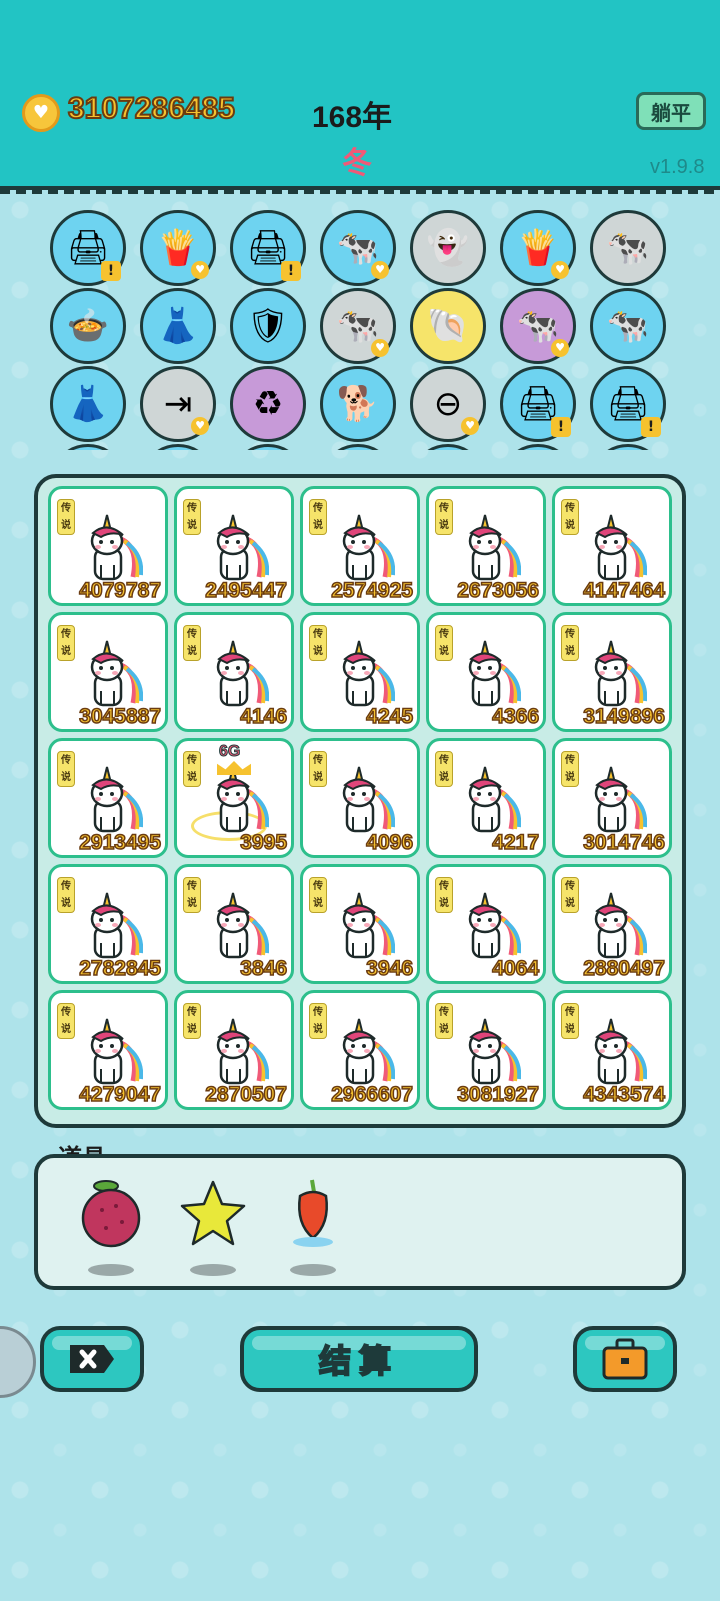  I want to click on recycle-icon: ♻, so click(268, 404).